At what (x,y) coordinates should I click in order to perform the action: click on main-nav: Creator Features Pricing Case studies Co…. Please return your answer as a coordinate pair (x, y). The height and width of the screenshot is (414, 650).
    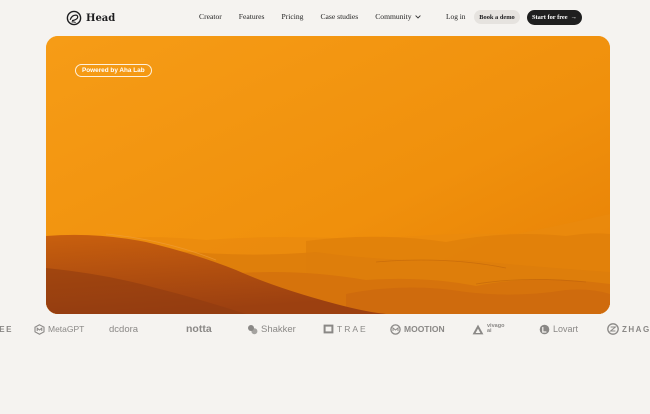
    Looking at the image, I should click on (310, 16).